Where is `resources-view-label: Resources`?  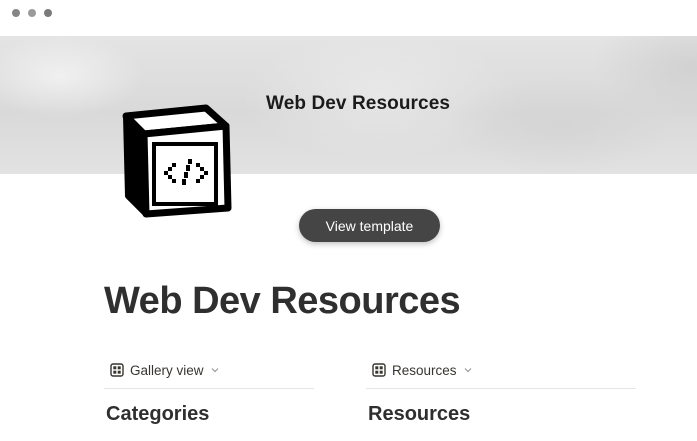
resources-view-label: Resources is located at coordinates (424, 370).